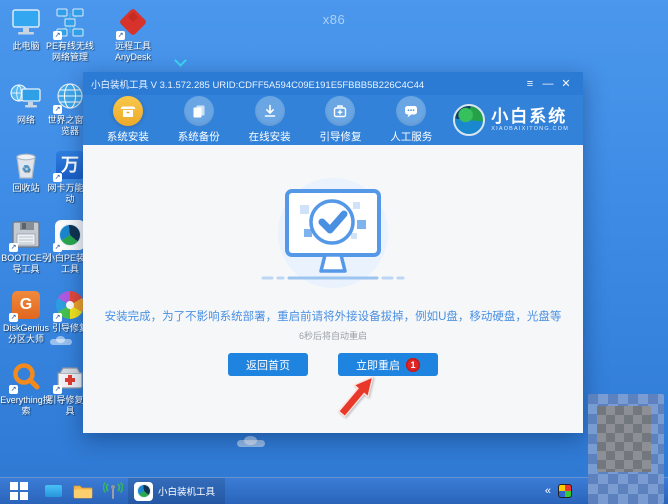  I want to click on display-icon, so click(53, 491).